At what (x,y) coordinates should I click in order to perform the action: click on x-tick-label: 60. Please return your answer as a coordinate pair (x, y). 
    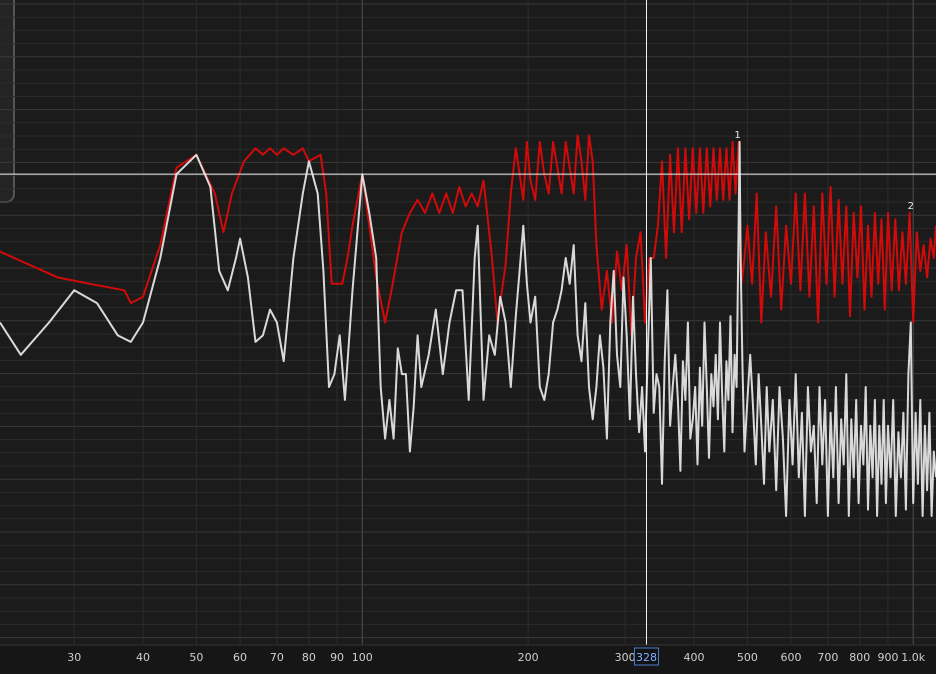
    Looking at the image, I should click on (240, 657).